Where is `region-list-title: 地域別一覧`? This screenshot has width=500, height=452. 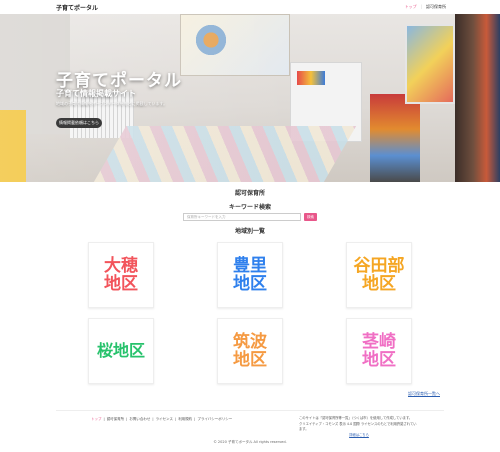
region-list-title: 地域別一覧 is located at coordinates (249, 231).